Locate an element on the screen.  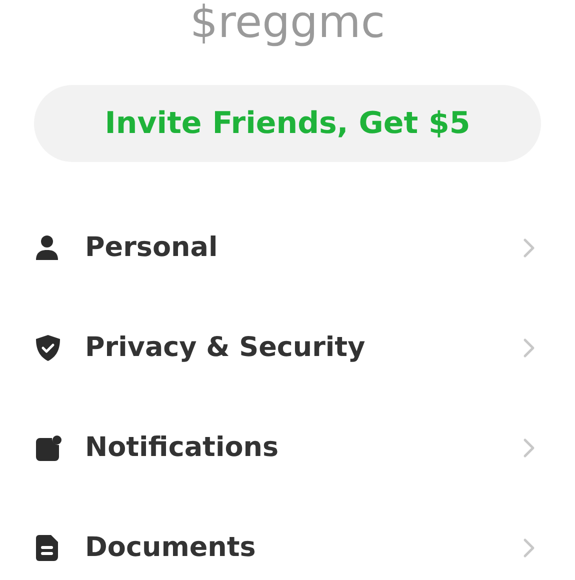
row-label: Personal is located at coordinates (152, 247).